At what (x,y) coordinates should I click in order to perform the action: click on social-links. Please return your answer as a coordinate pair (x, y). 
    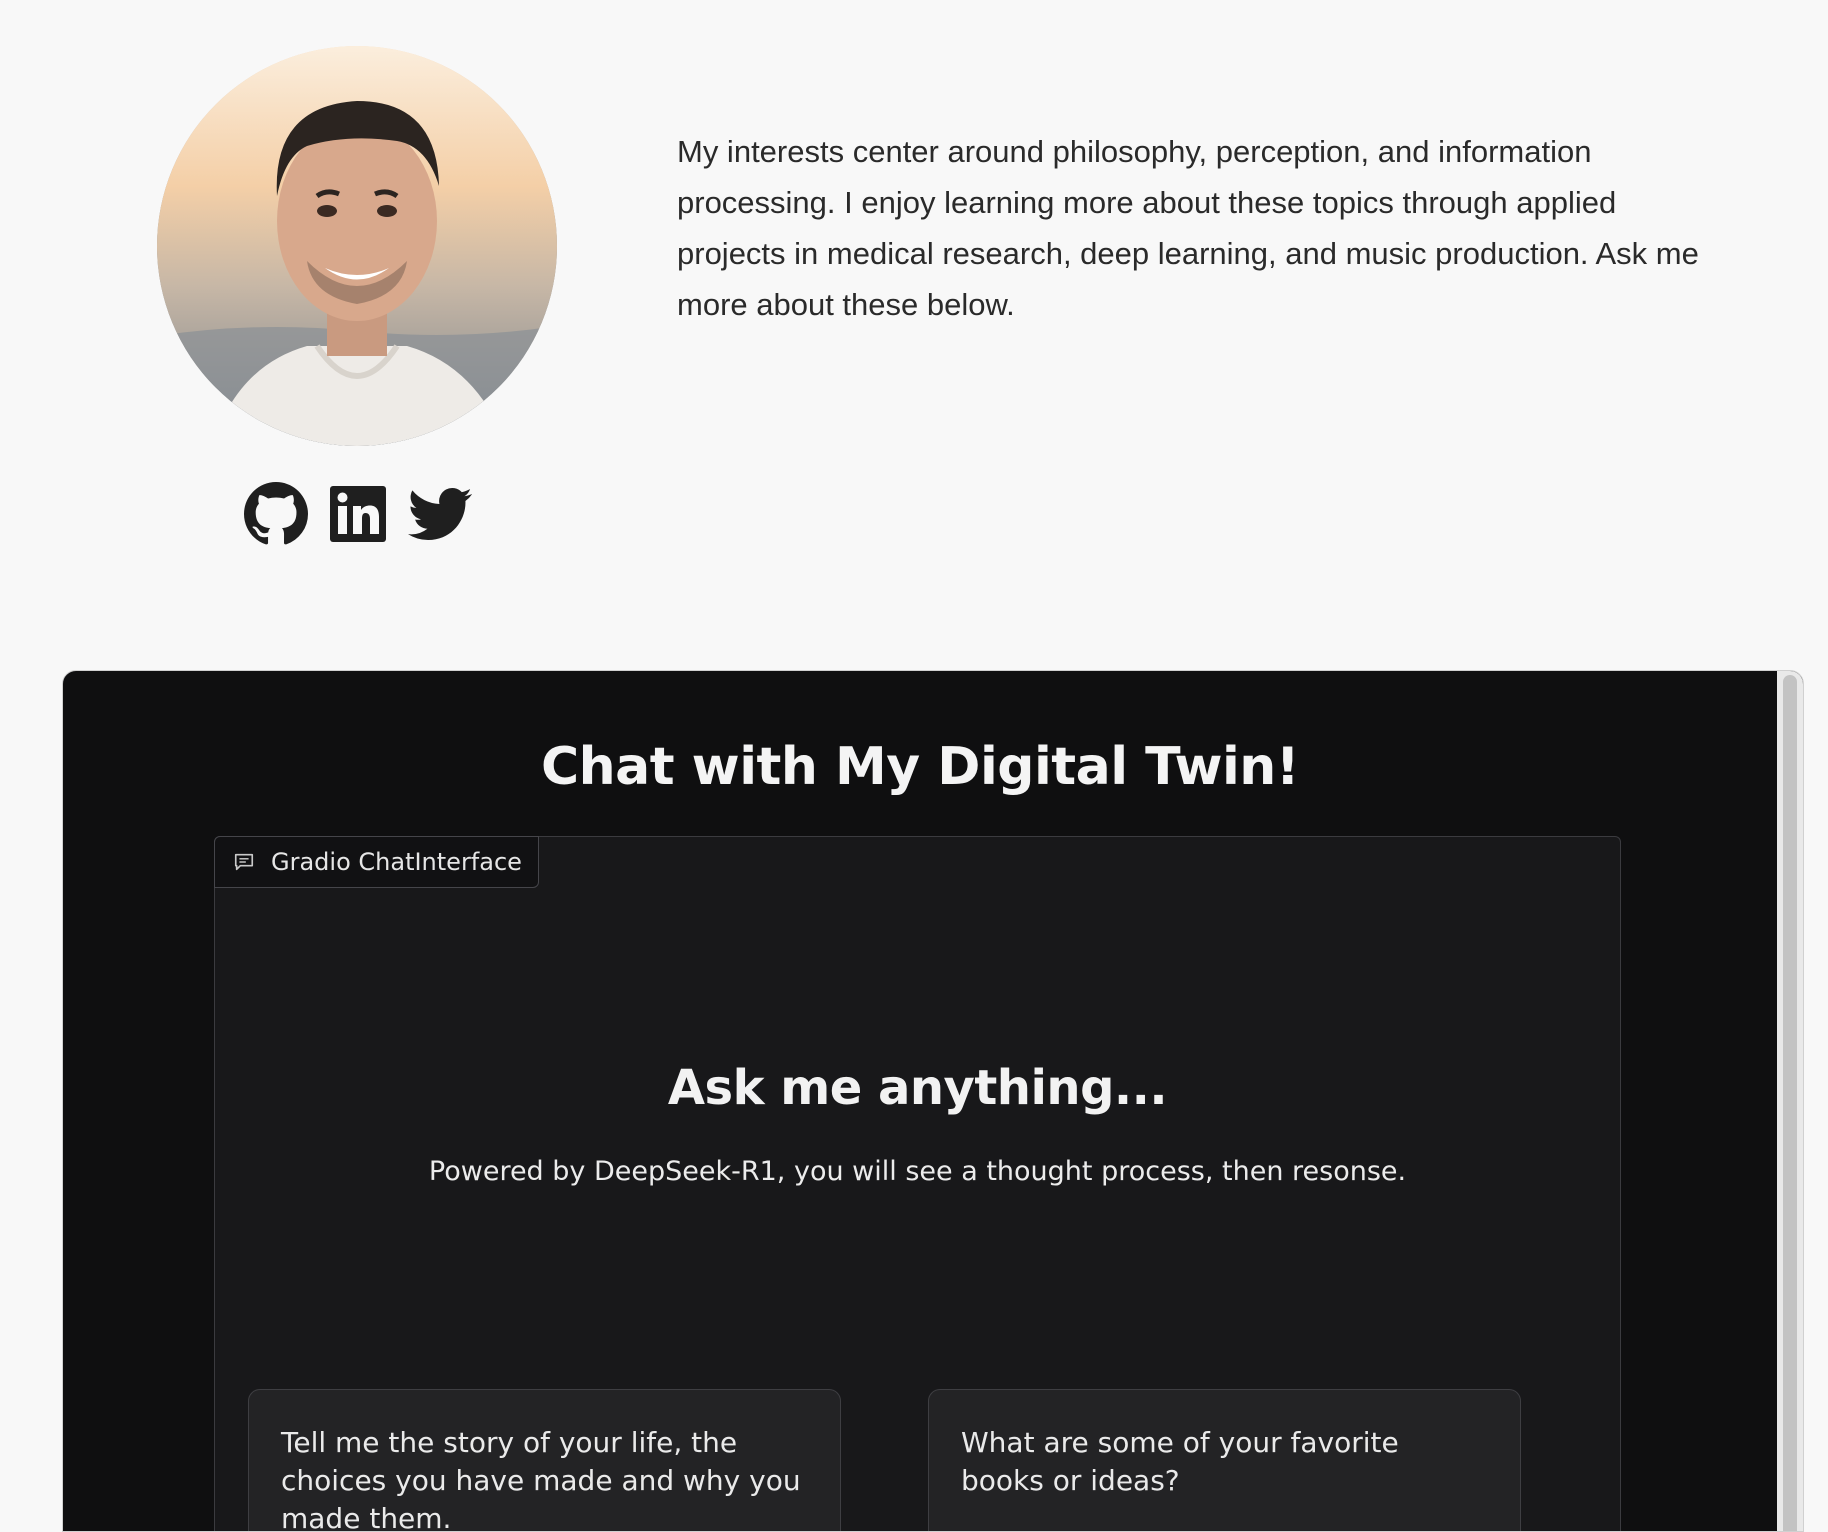
    Looking at the image, I should click on (358, 514).